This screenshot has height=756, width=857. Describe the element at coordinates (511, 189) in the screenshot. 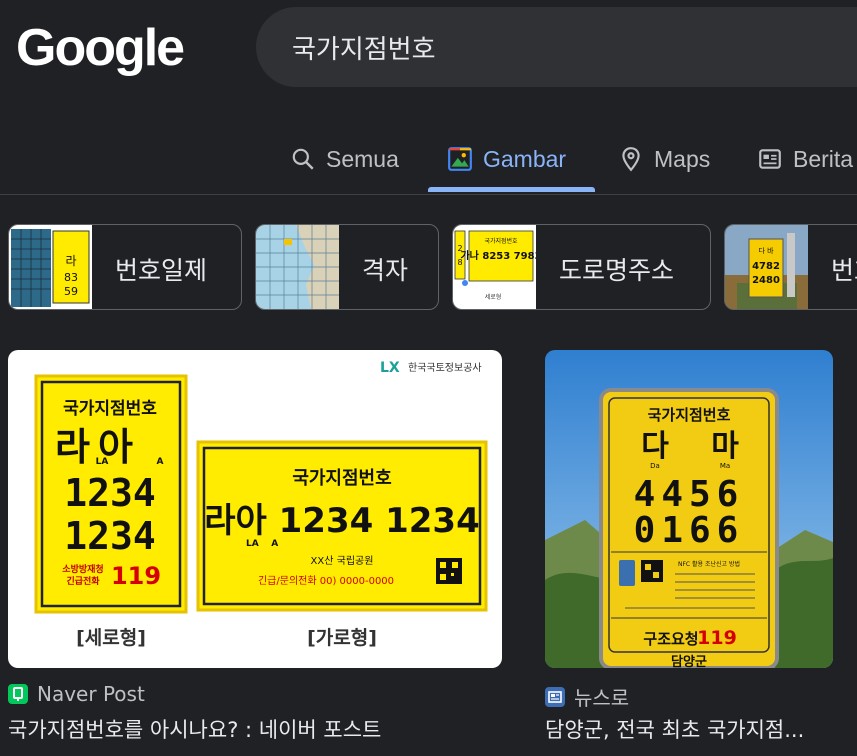

I see `active-tab-indicator` at that location.